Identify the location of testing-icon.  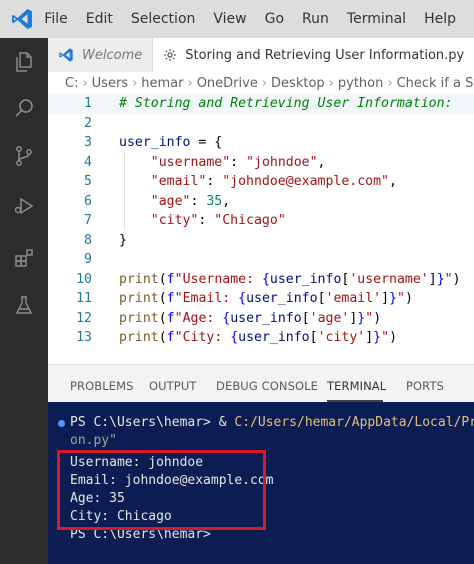
(24, 306).